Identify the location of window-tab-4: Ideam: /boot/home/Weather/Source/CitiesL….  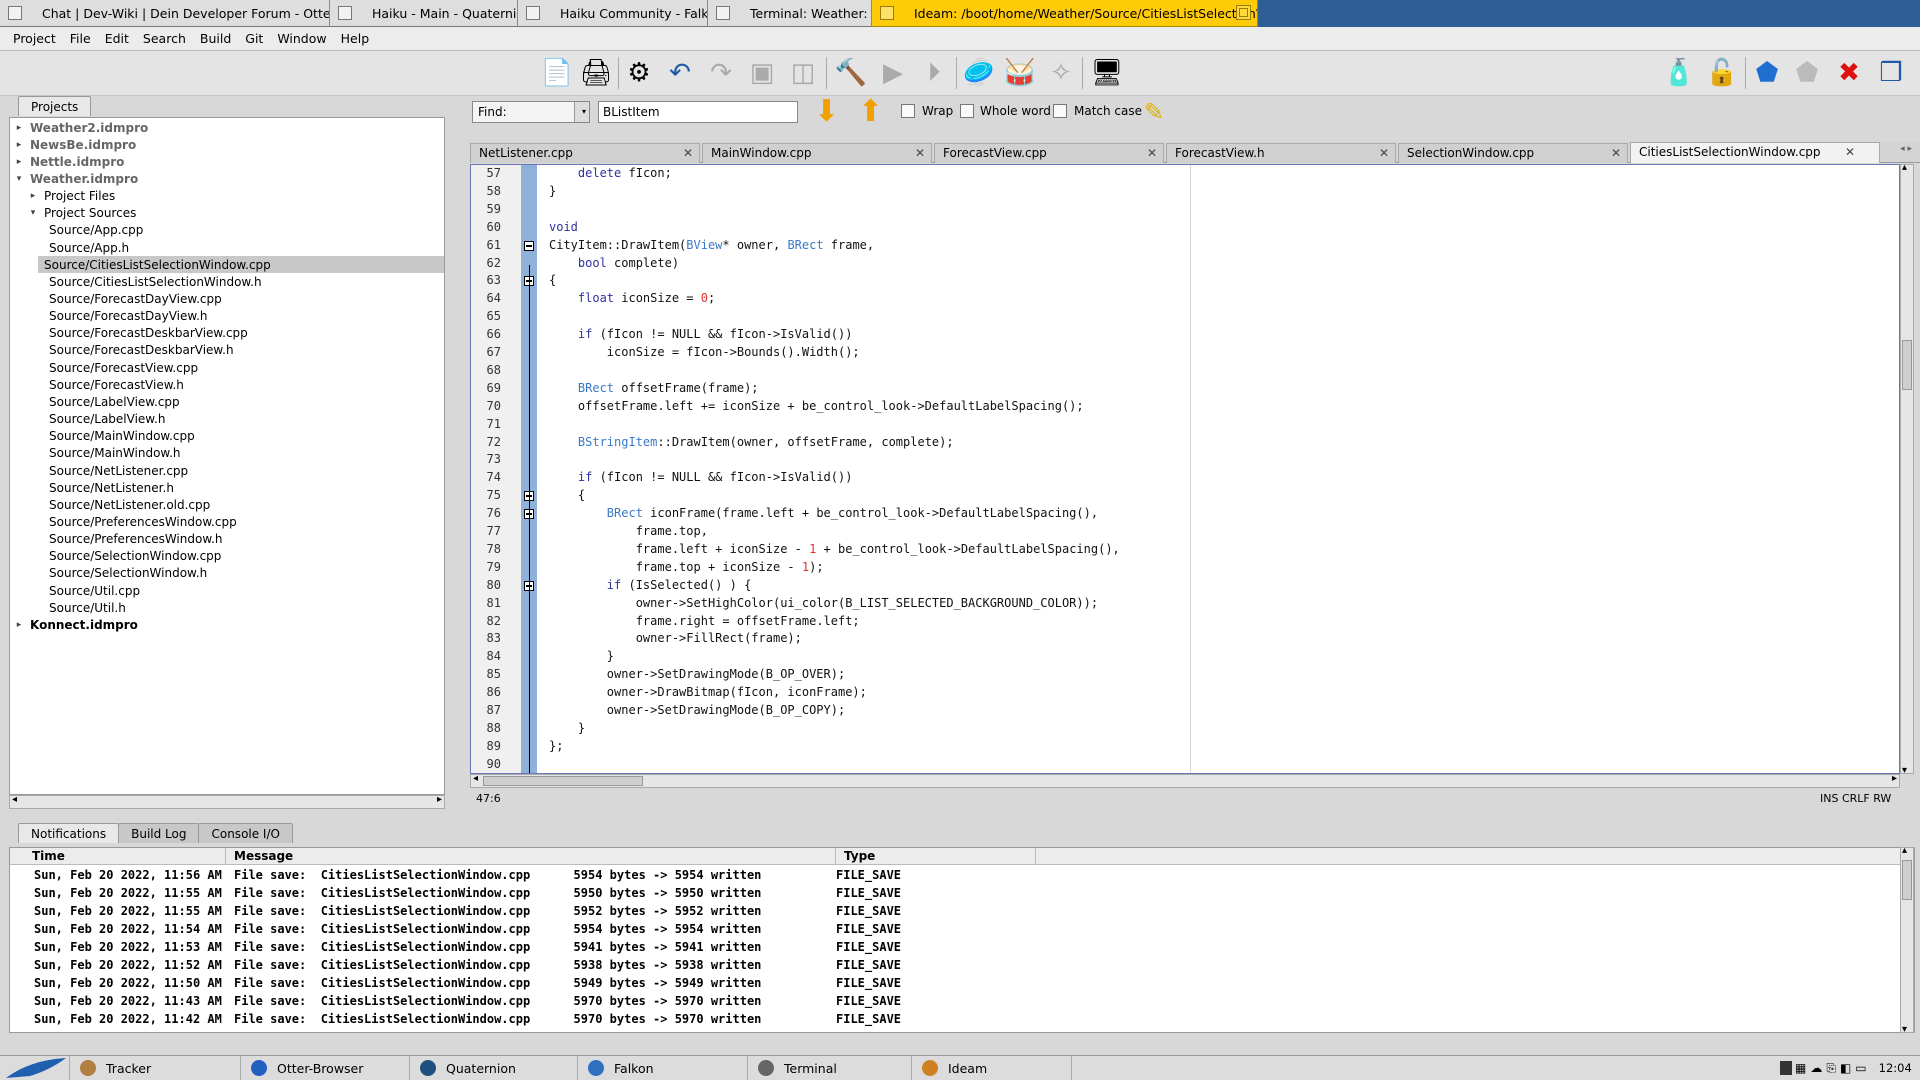
(1065, 13).